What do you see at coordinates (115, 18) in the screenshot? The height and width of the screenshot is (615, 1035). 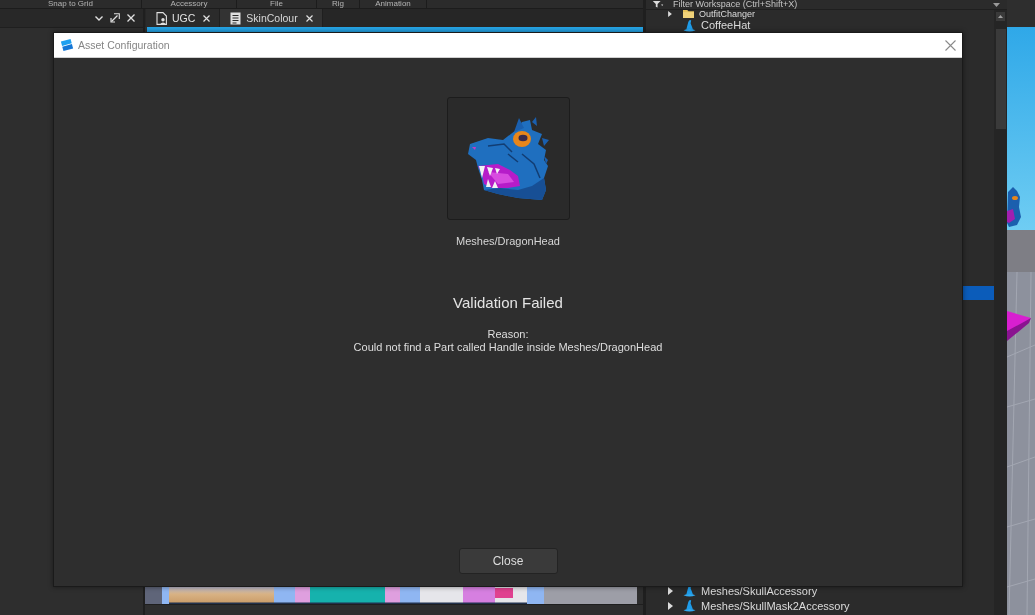 I see `diagonal-arrows-icon` at bounding box center [115, 18].